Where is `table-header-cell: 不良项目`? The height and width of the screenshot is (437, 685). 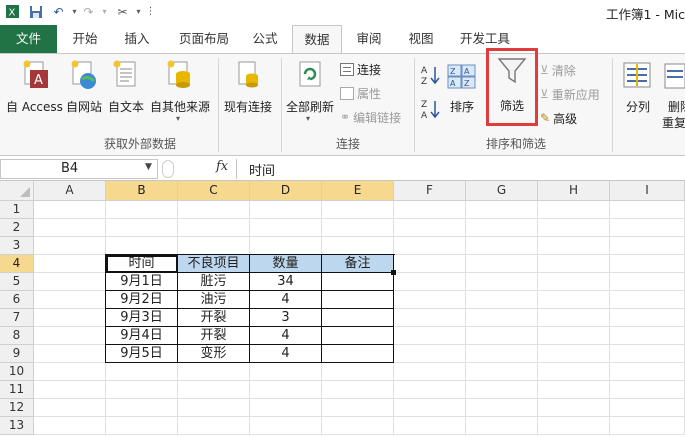 table-header-cell: 不良项目 is located at coordinates (214, 264).